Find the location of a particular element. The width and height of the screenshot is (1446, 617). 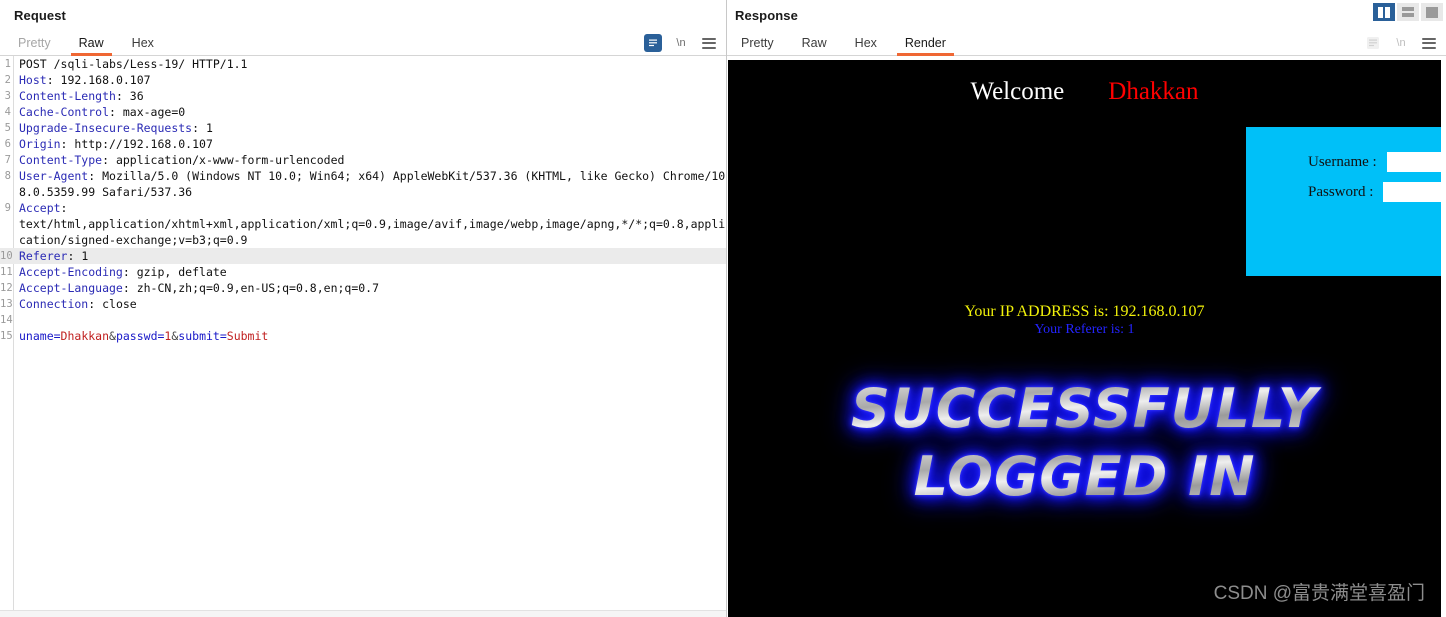

line-number: 2 is located at coordinates (7, 80).